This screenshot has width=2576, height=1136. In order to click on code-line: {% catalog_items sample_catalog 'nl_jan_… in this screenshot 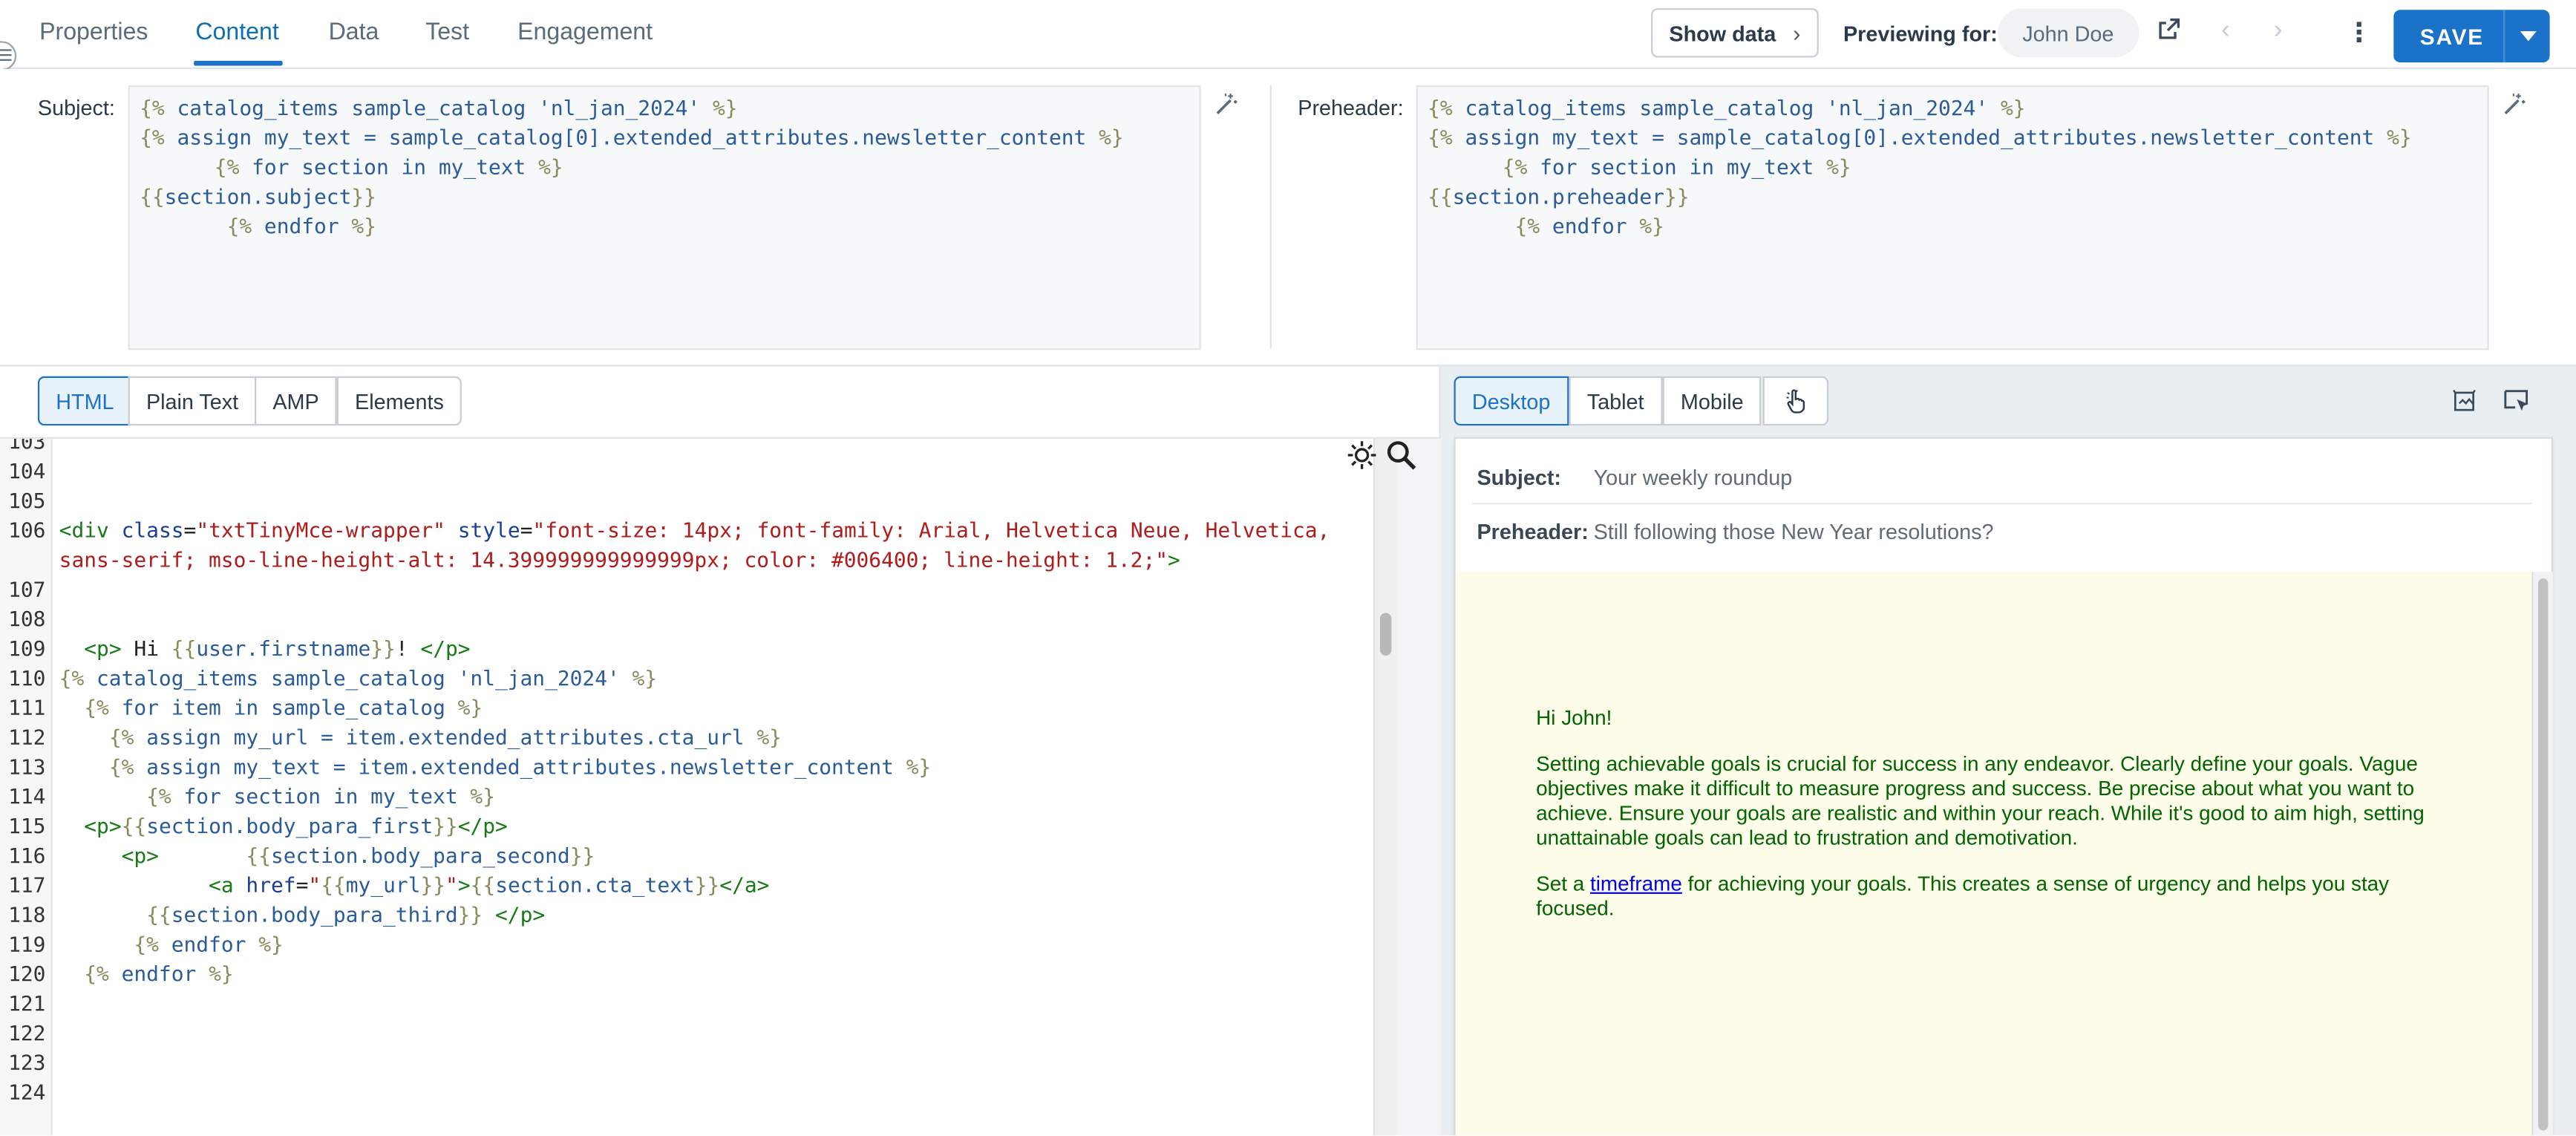, I will do `click(359, 678)`.